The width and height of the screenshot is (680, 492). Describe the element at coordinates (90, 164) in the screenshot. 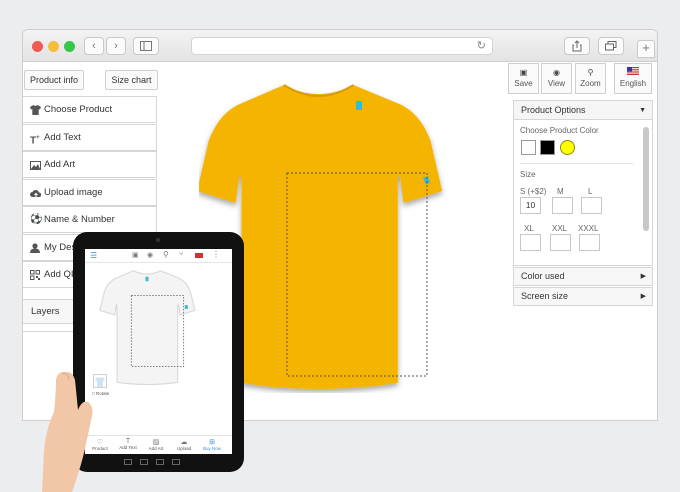

I see `tool-add-art: Add Art` at that location.